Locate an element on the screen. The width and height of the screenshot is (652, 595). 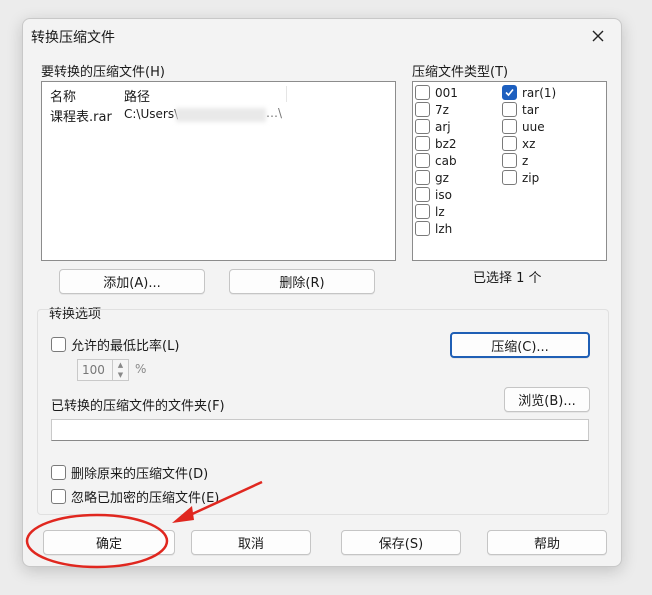
check-icon is located at coordinates (509, 92).